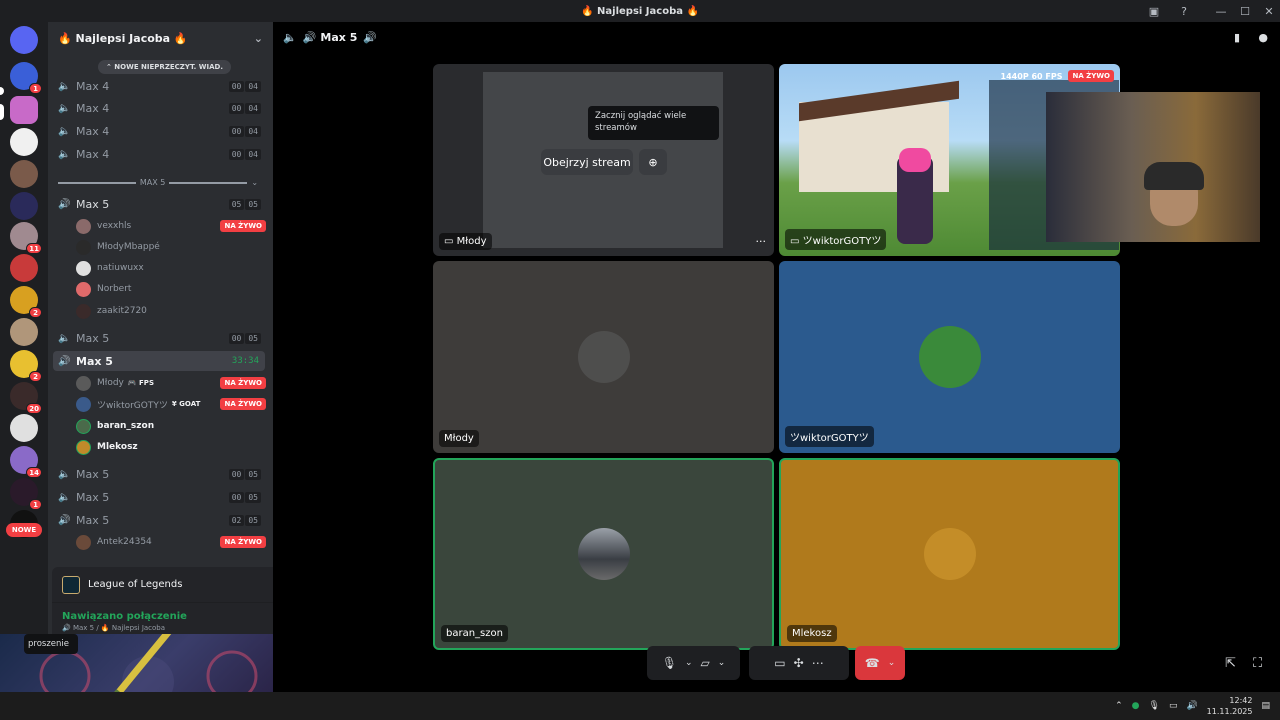  Describe the element at coordinates (171, 447) in the screenshot. I see `voice-user: Mlekosz` at that location.